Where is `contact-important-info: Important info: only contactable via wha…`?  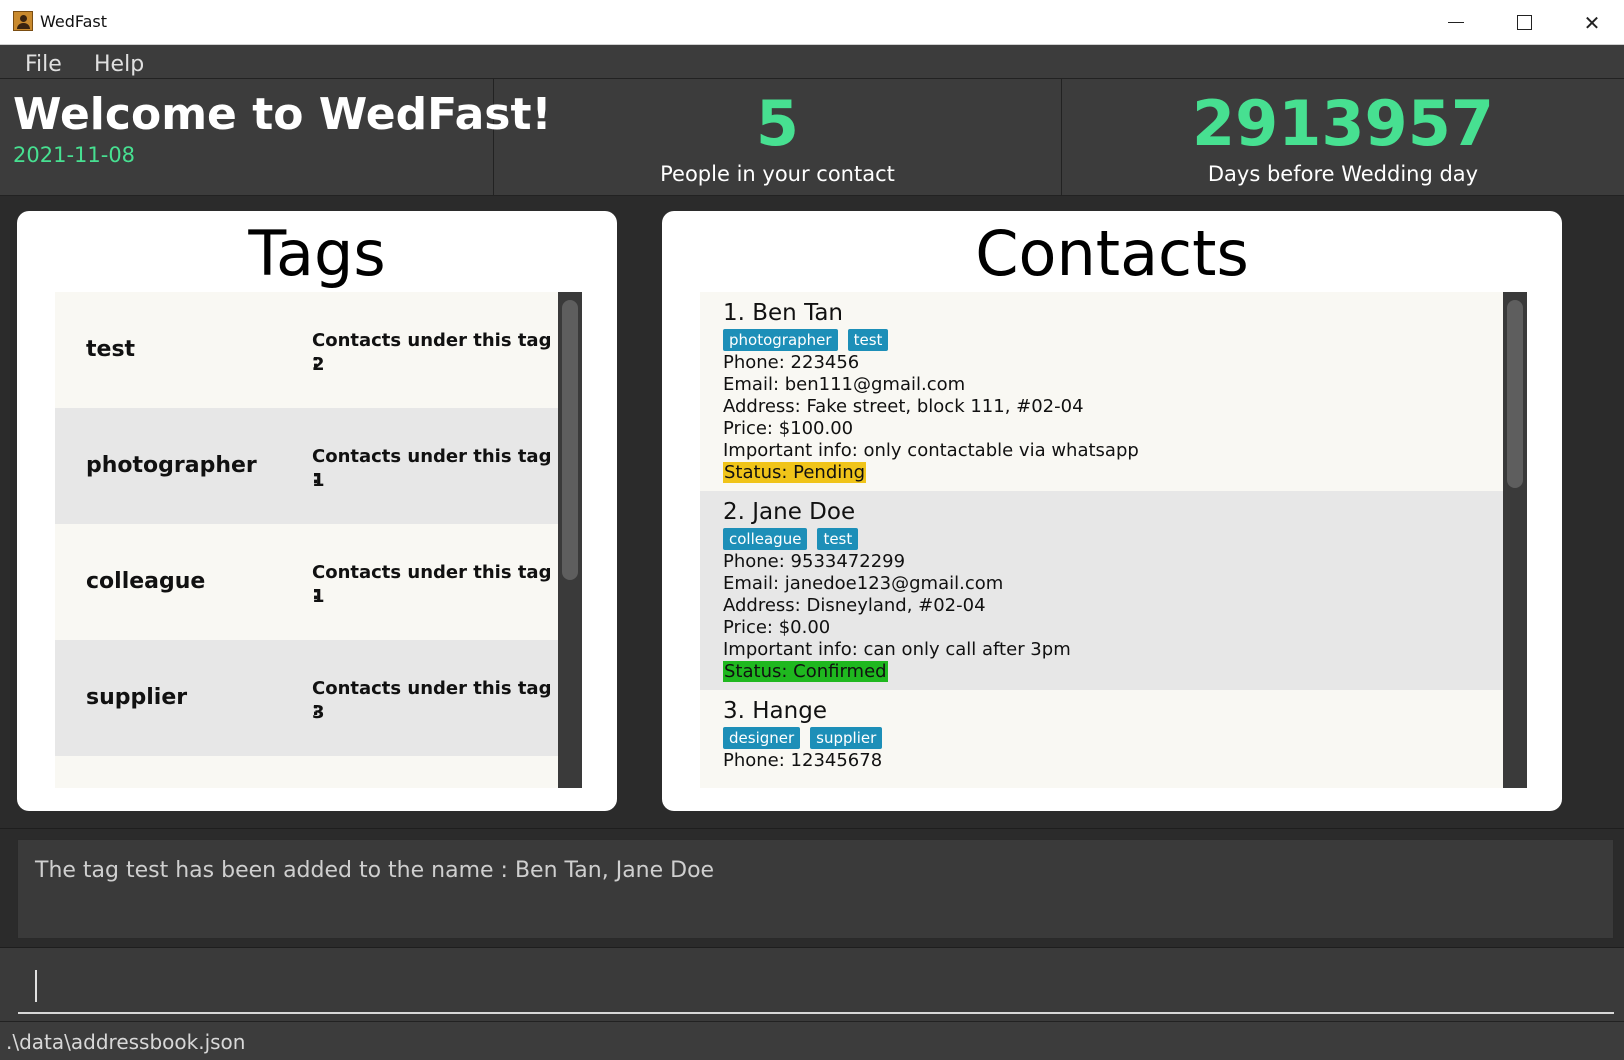
contact-important-info: Important info: only contactable via wha… is located at coordinates (931, 450).